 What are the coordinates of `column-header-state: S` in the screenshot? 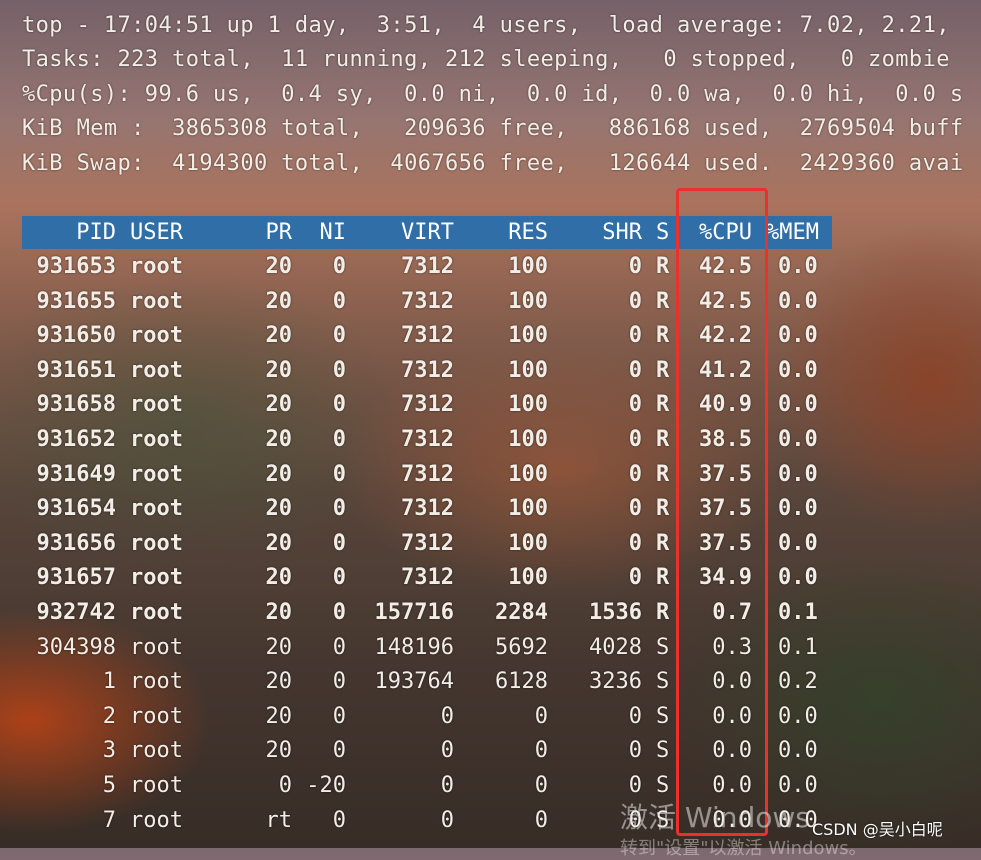 It's located at (664, 232).